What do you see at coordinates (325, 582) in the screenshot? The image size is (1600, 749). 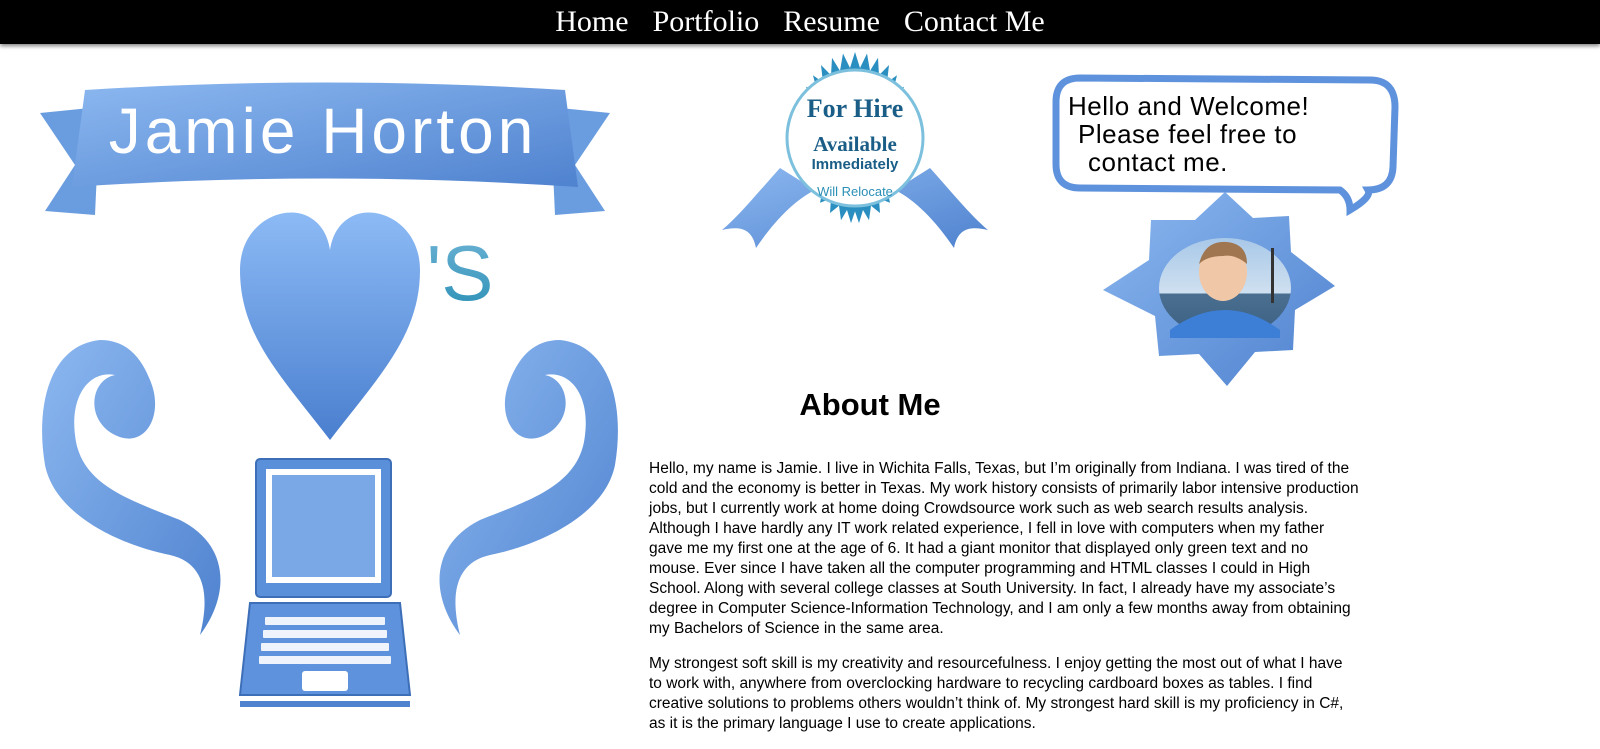 I see `laptop-icon` at bounding box center [325, 582].